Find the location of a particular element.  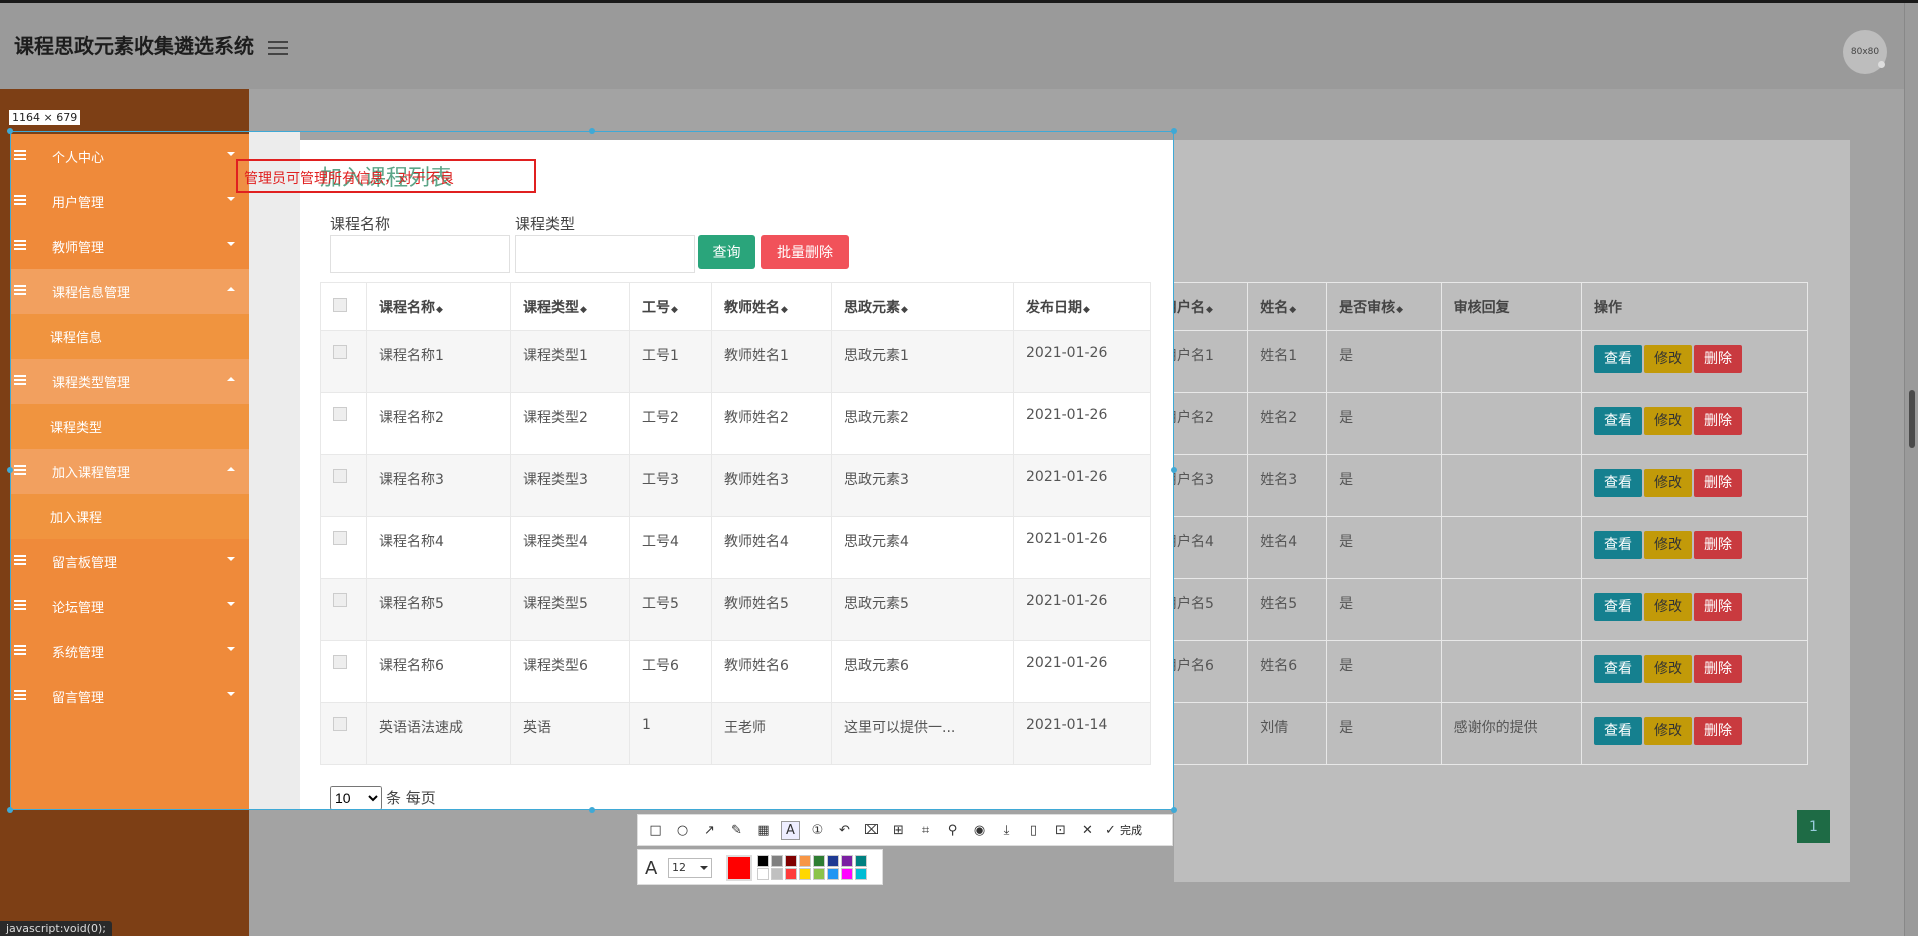

page-scrollbar-thumb is located at coordinates (1912, 419).